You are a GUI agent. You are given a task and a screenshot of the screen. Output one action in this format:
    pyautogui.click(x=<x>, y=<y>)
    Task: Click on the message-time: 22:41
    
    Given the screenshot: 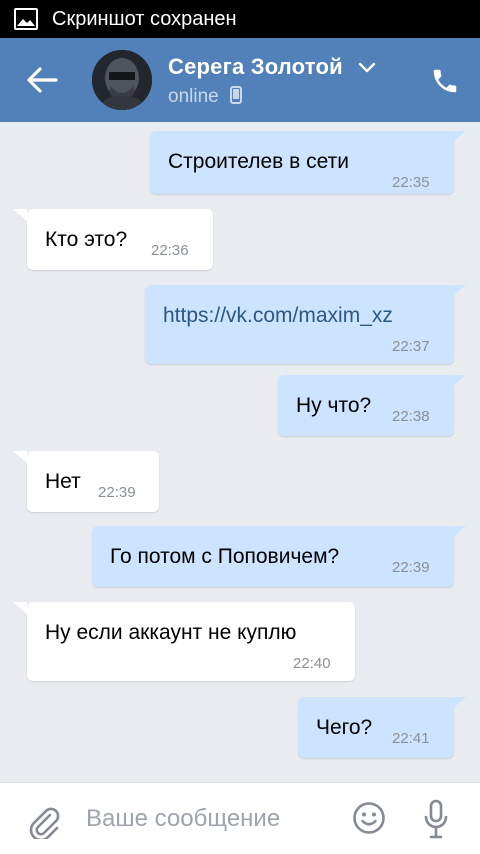 What is the action you would take?
    pyautogui.click(x=411, y=738)
    